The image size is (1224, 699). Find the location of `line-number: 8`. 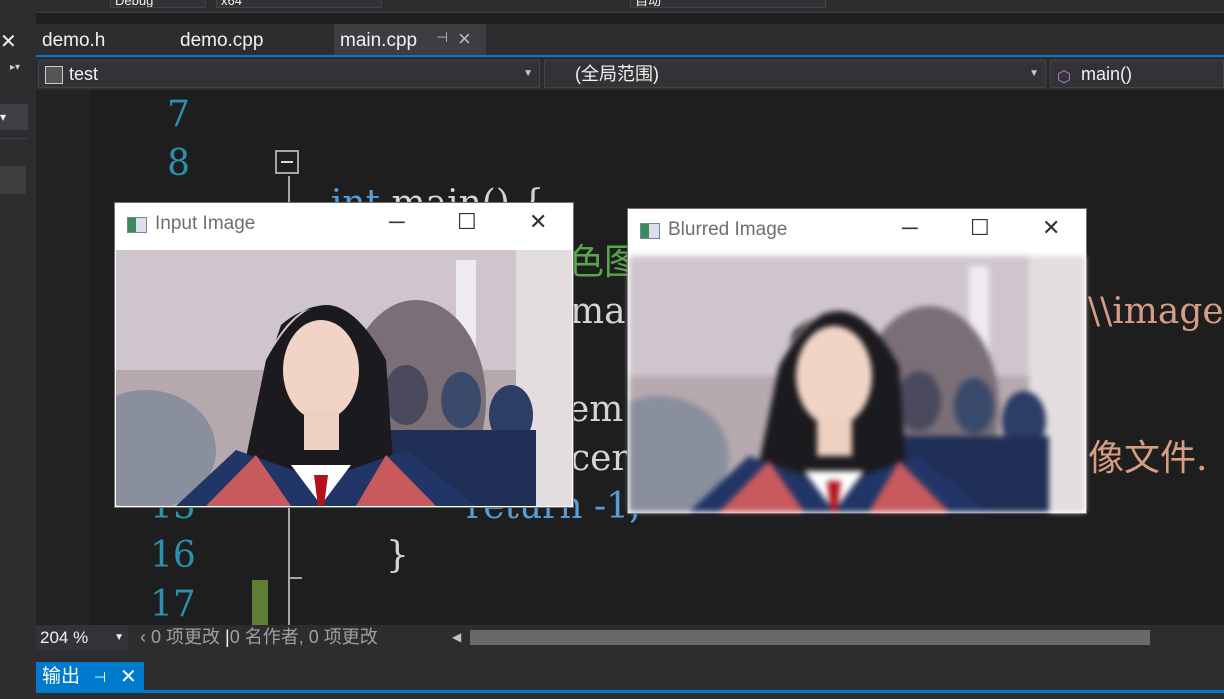

line-number: 8 is located at coordinates (178, 163).